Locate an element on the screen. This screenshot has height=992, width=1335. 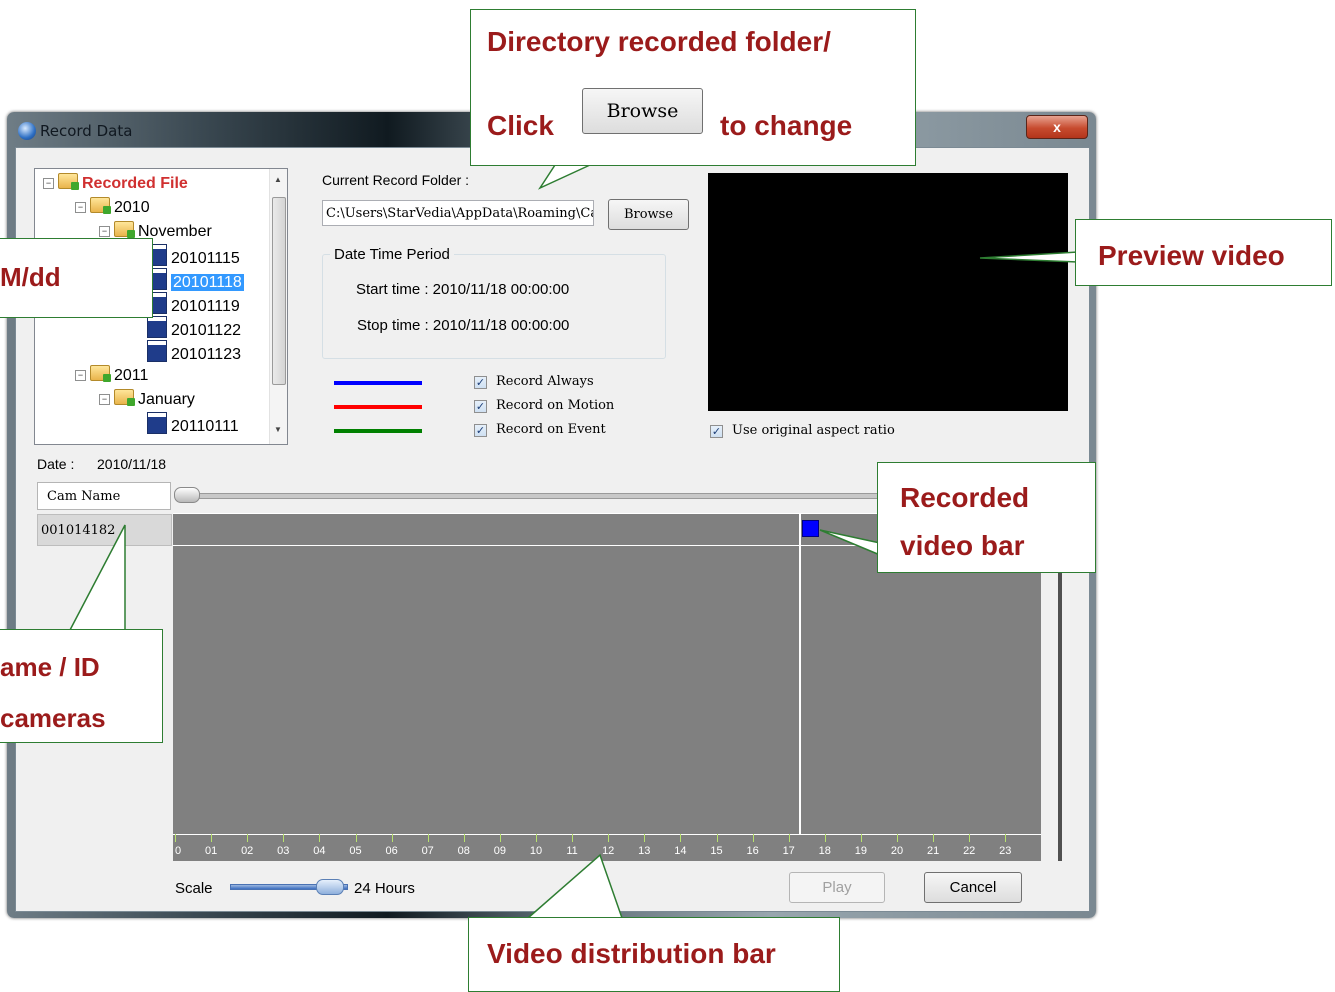
recorded-video-bar is located at coordinates (810, 528).